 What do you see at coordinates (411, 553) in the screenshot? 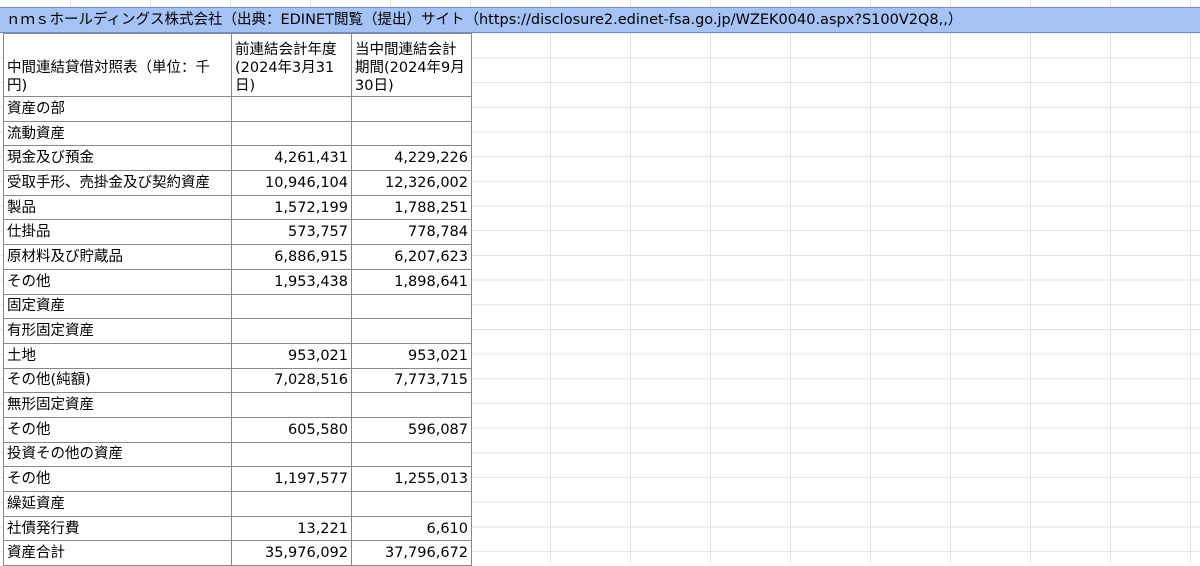
I see `current-period-value-cell: 37,796,672` at bounding box center [411, 553].